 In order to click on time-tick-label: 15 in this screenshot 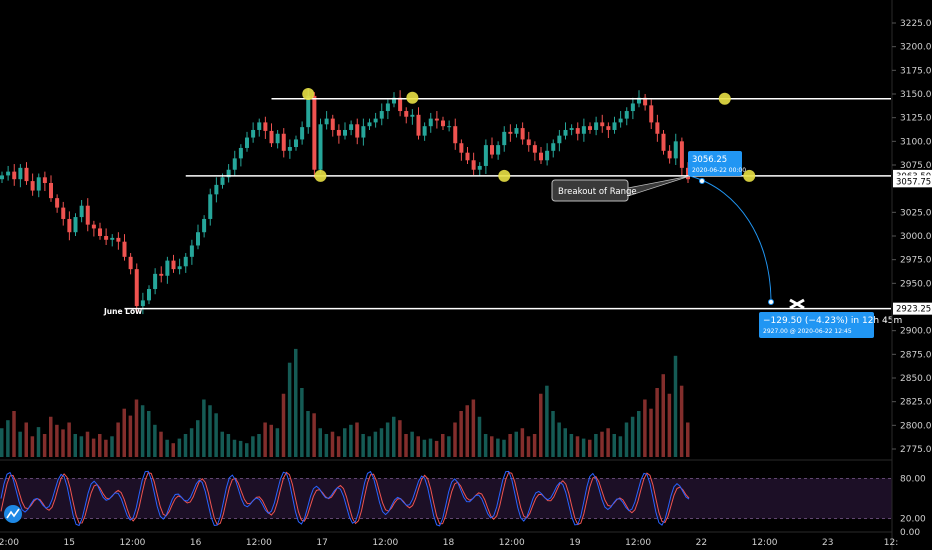, I will do `click(68, 543)`.